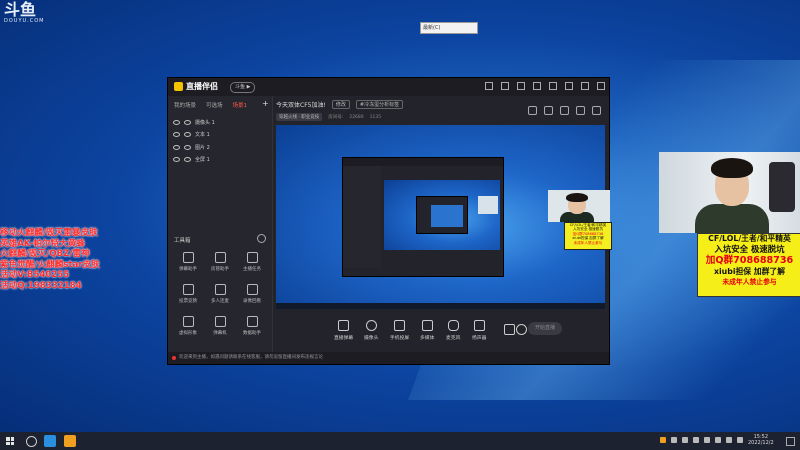 This screenshot has height=450, width=800. What do you see at coordinates (178, 86) in the screenshot?
I see `logo-icon` at bounding box center [178, 86].